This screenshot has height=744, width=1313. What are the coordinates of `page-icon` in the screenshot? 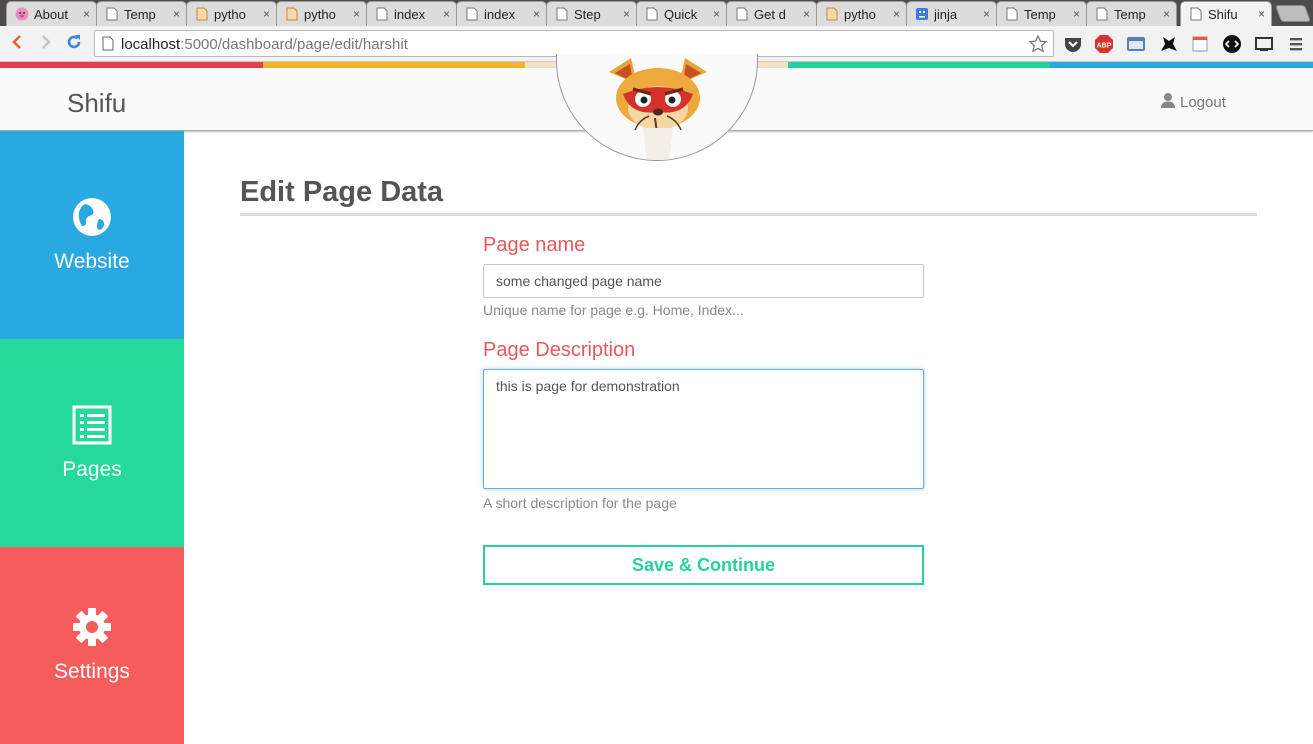 It's located at (108, 46).